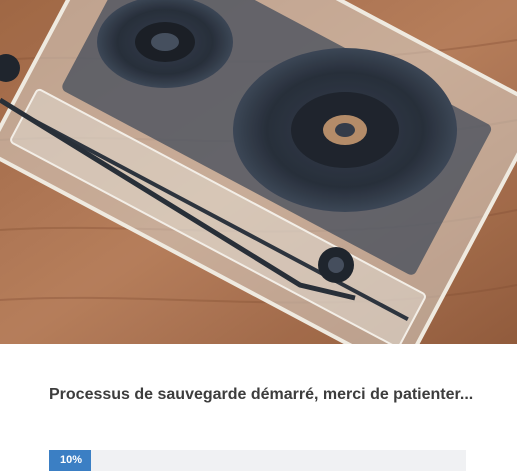  I want to click on progress-bar: 10%, so click(257, 460).